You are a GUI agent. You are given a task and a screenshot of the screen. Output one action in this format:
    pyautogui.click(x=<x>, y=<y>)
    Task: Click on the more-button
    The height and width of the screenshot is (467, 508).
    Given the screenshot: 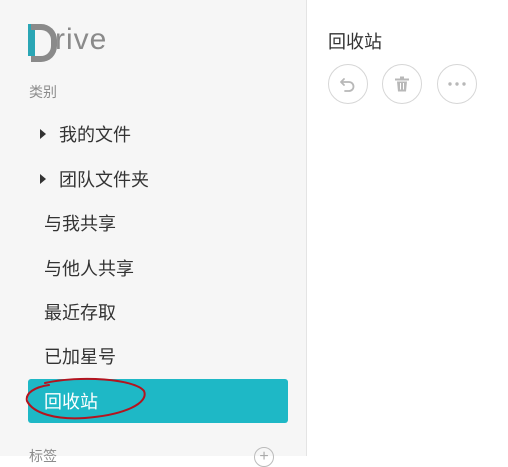 What is the action you would take?
    pyautogui.click(x=457, y=84)
    